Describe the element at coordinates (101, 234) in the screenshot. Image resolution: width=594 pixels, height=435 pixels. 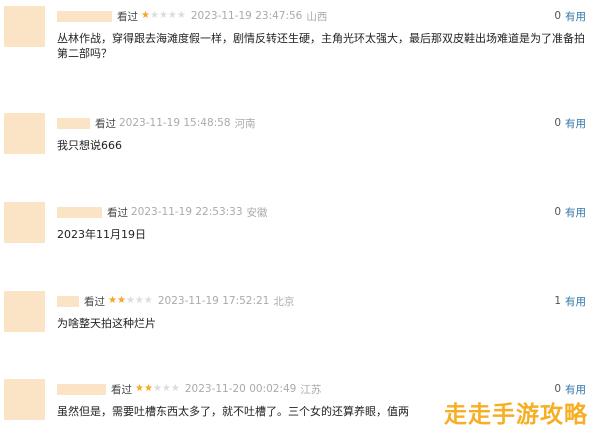
I see `comment-text: 2023年11月19日` at that location.